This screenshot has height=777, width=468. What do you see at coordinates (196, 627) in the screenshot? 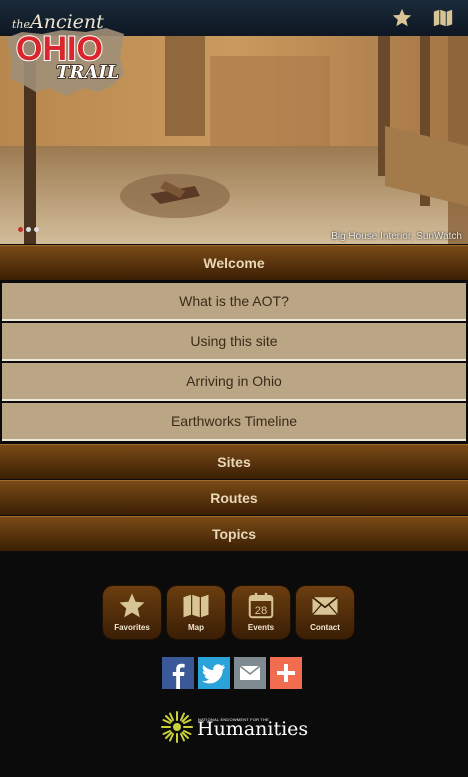
I see `map-label: Map` at bounding box center [196, 627].